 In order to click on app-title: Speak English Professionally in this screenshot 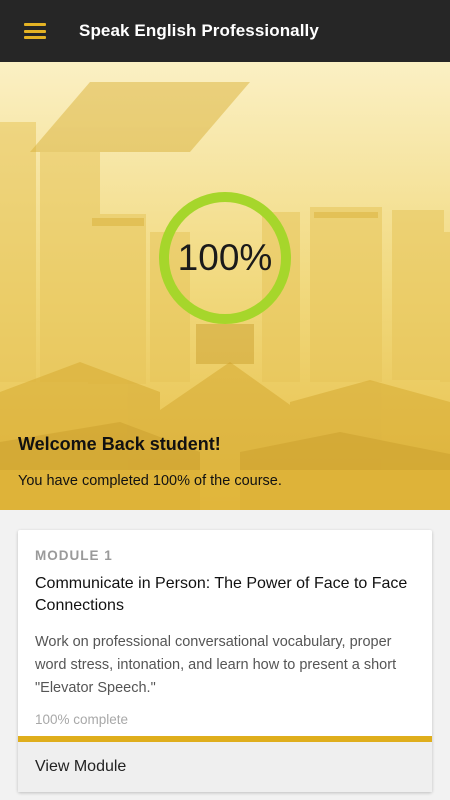, I will do `click(199, 30)`.